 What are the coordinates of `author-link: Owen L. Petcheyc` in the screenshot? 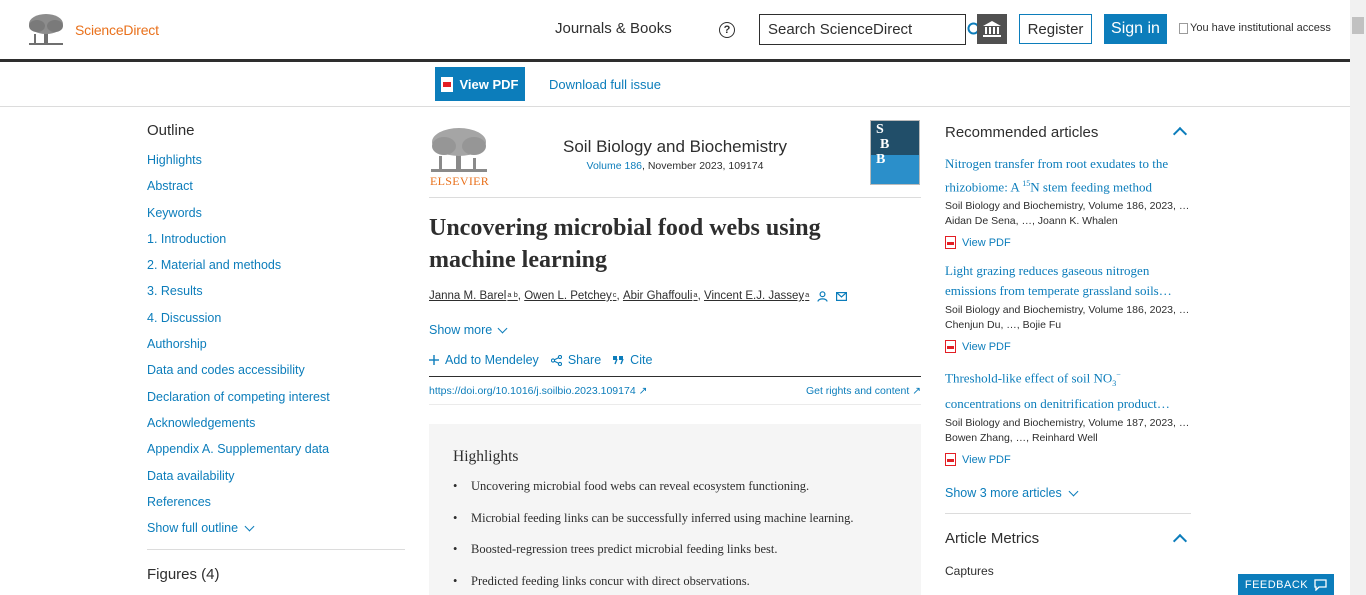 It's located at (570, 296).